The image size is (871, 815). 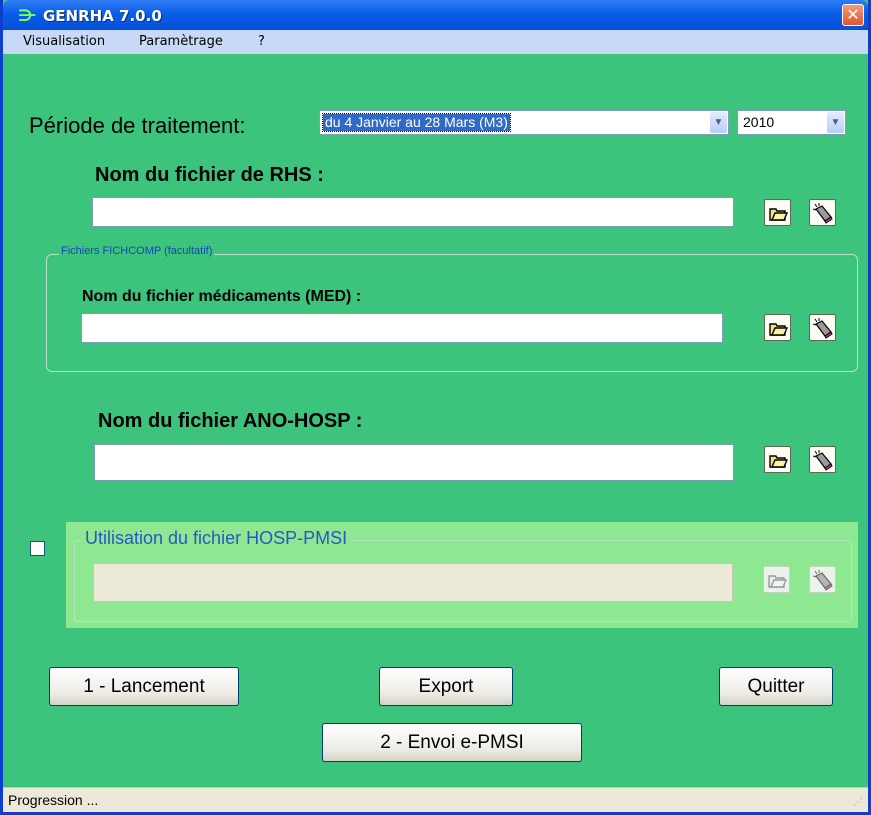 I want to click on menu-parametrage: Paramètrage, so click(x=181, y=41).